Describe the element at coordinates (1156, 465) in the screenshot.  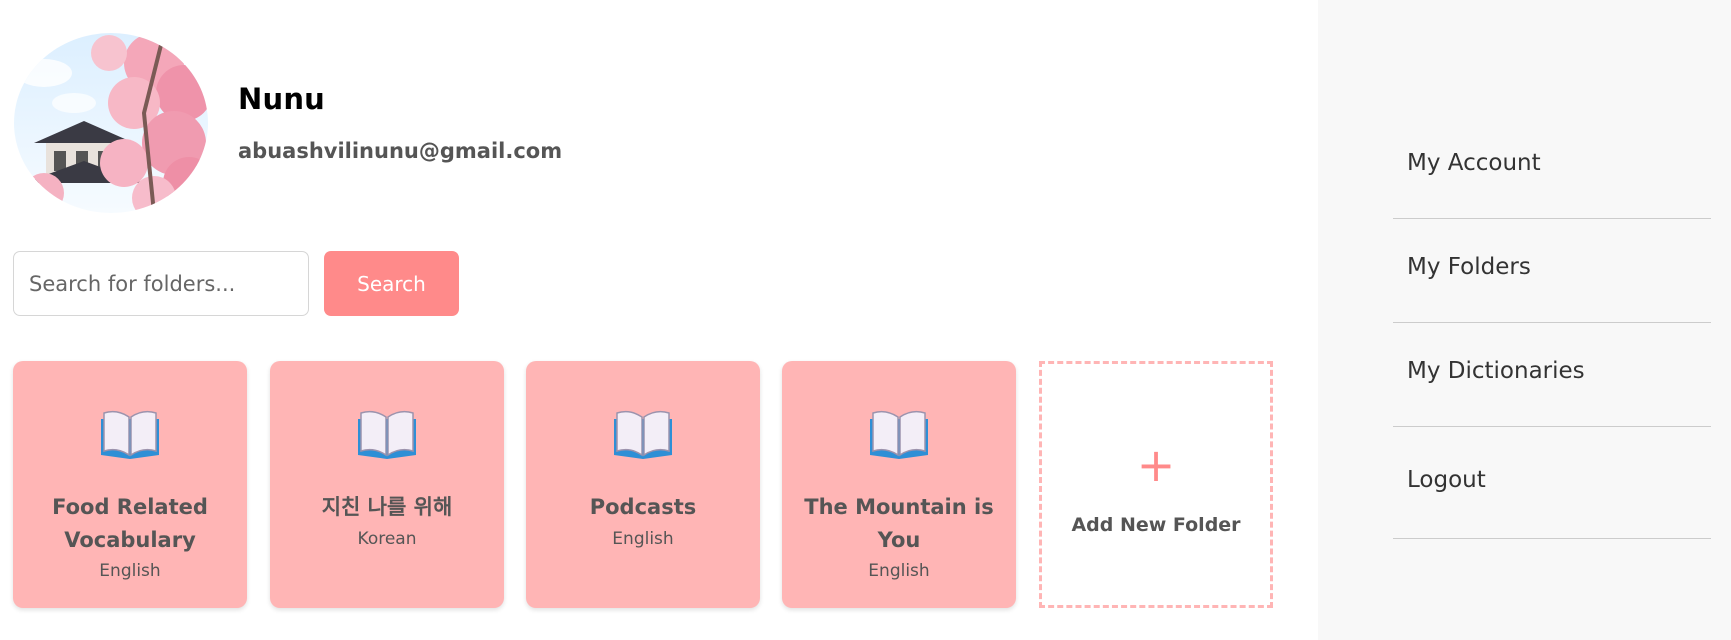
I see `plus-icon: +` at that location.